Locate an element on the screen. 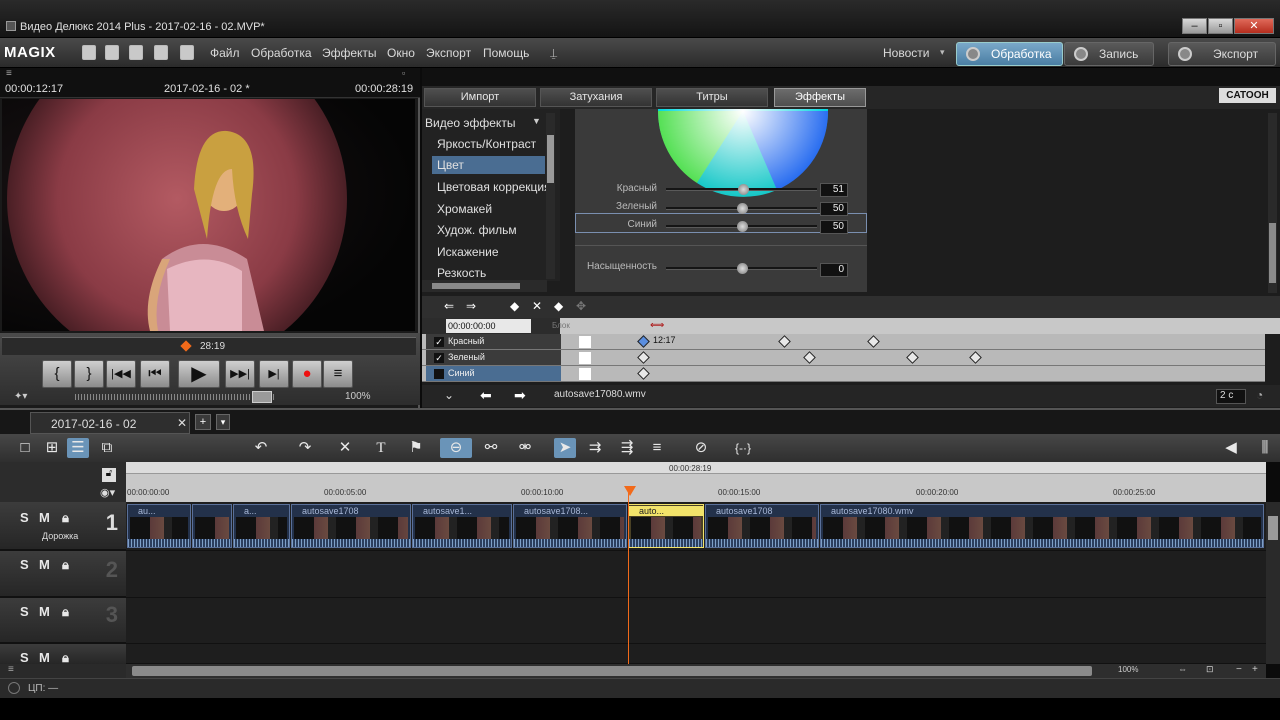  ripple-mode-icon: ⊖ is located at coordinates (456, 448).